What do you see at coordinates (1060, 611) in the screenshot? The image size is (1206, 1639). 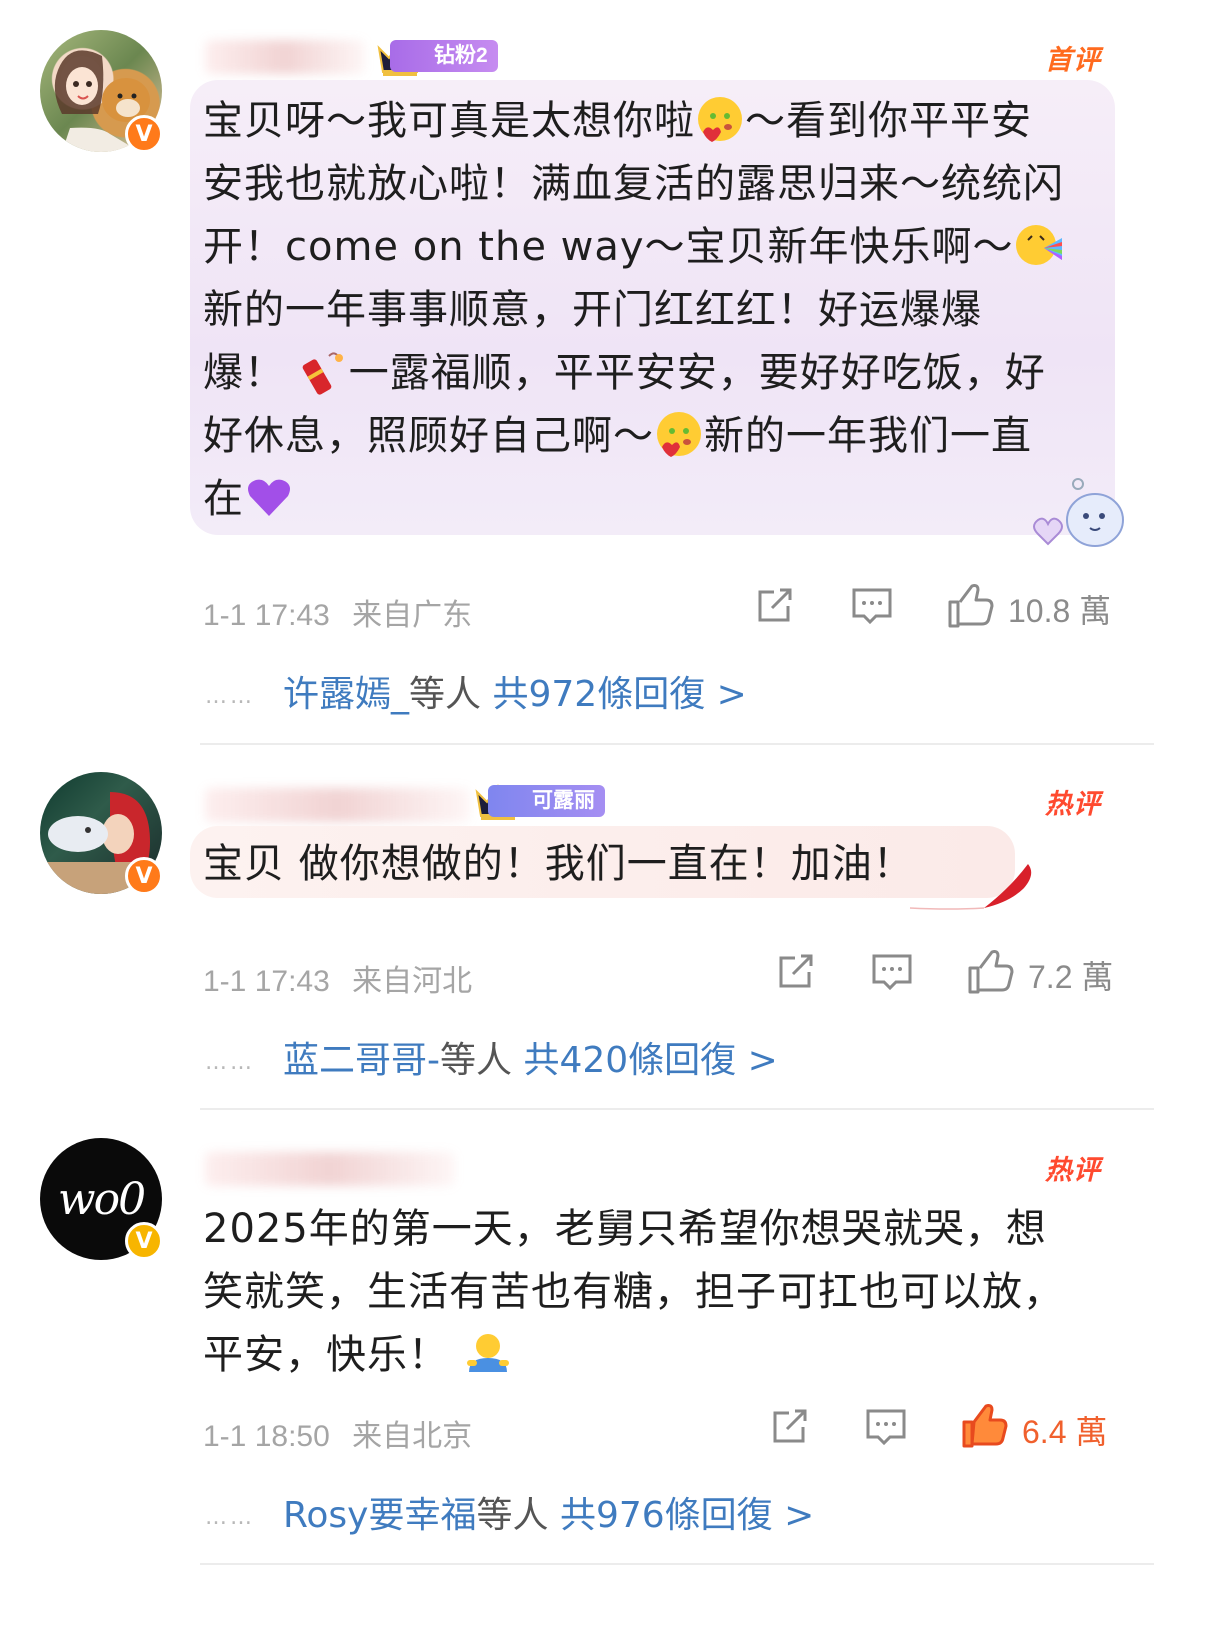 I see `like-count: 10.8 萬` at bounding box center [1060, 611].